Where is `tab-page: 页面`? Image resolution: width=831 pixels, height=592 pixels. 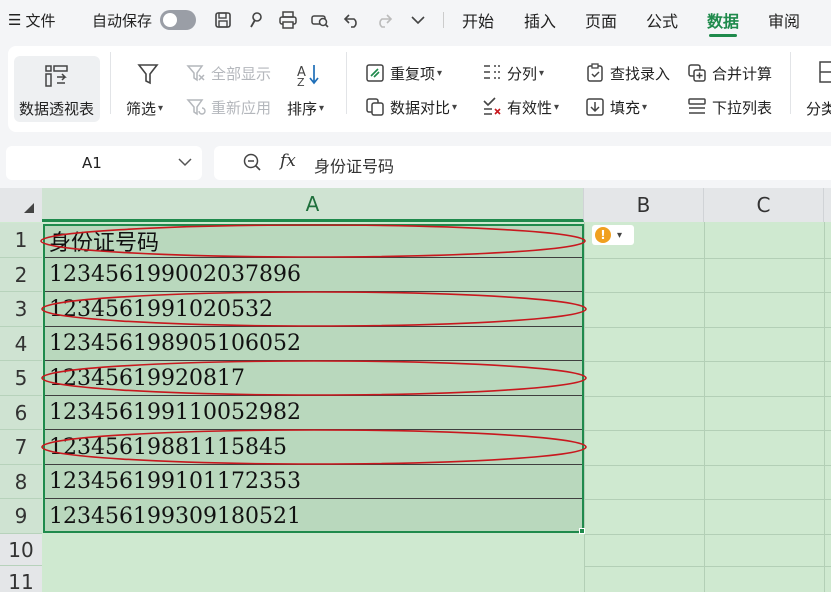
tab-page: 页面 is located at coordinates (601, 20).